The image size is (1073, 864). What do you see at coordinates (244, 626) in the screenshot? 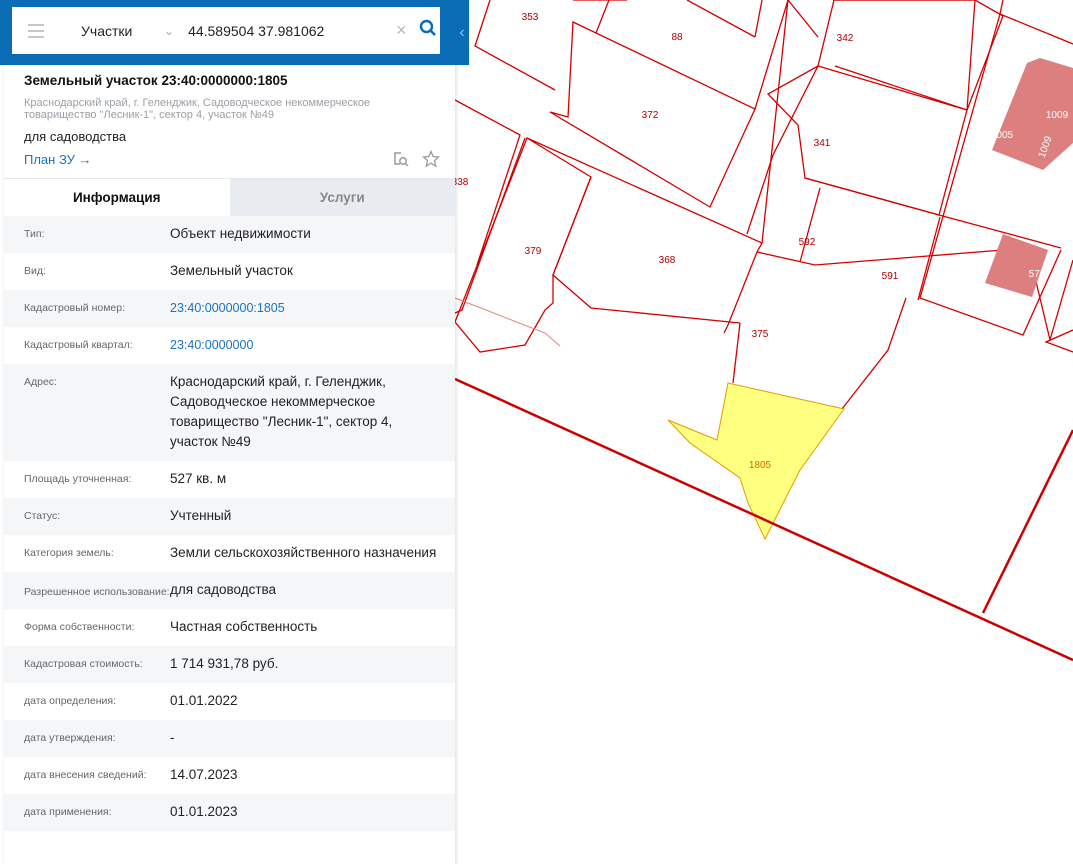
I see `row-value: Частная собственность` at bounding box center [244, 626].